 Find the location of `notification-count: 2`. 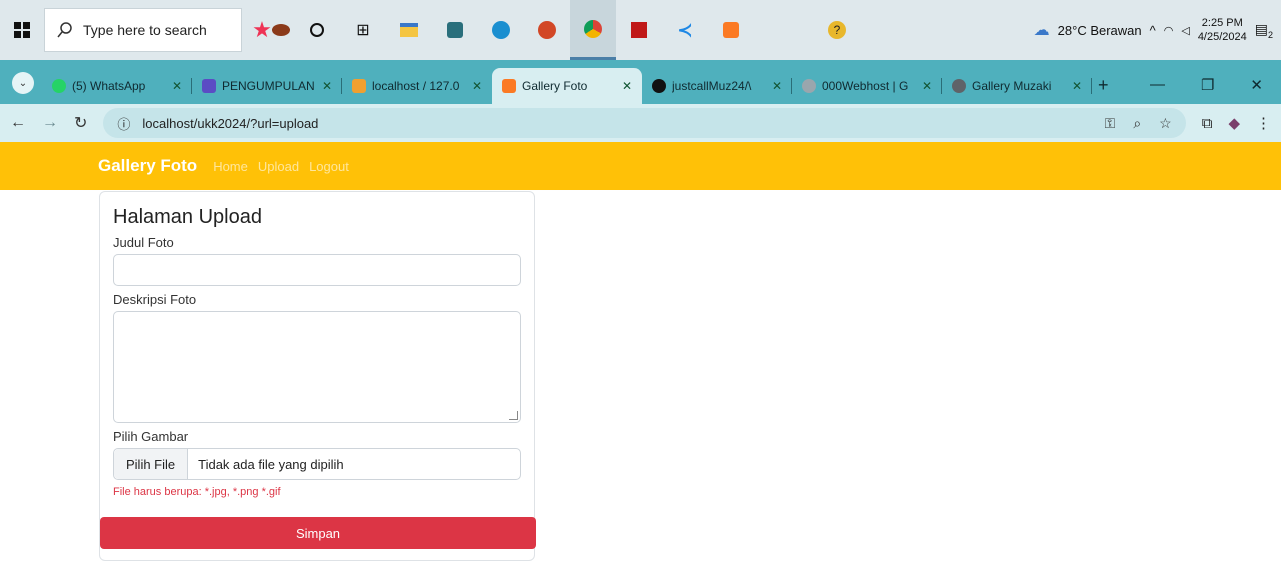

notification-count: 2 is located at coordinates (1270, 34).